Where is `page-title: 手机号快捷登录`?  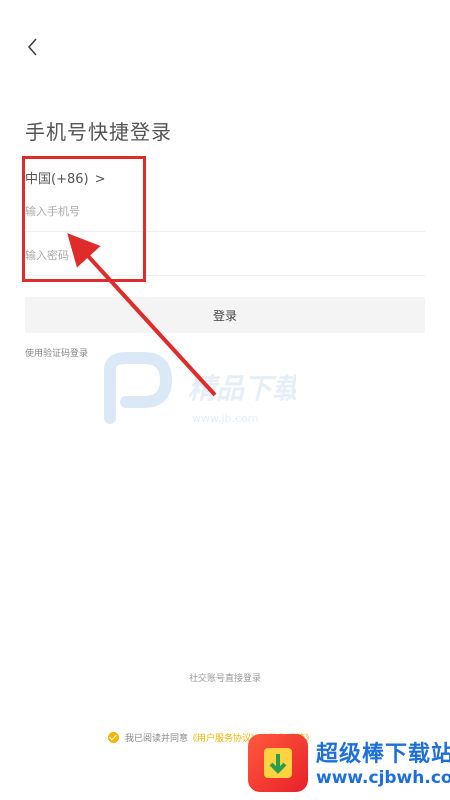 page-title: 手机号快捷登录 is located at coordinates (98, 132).